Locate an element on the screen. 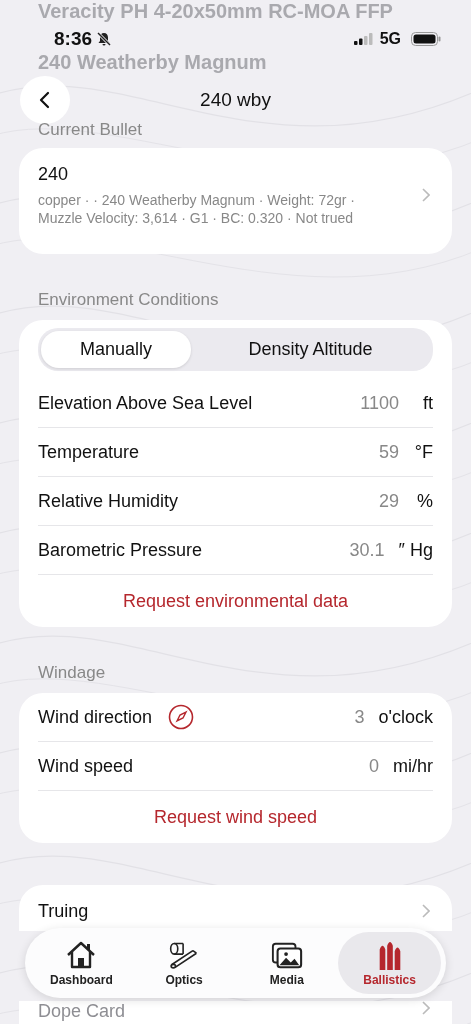 The image size is (471, 1024). segment-tab: Density Altitude is located at coordinates (310, 349).